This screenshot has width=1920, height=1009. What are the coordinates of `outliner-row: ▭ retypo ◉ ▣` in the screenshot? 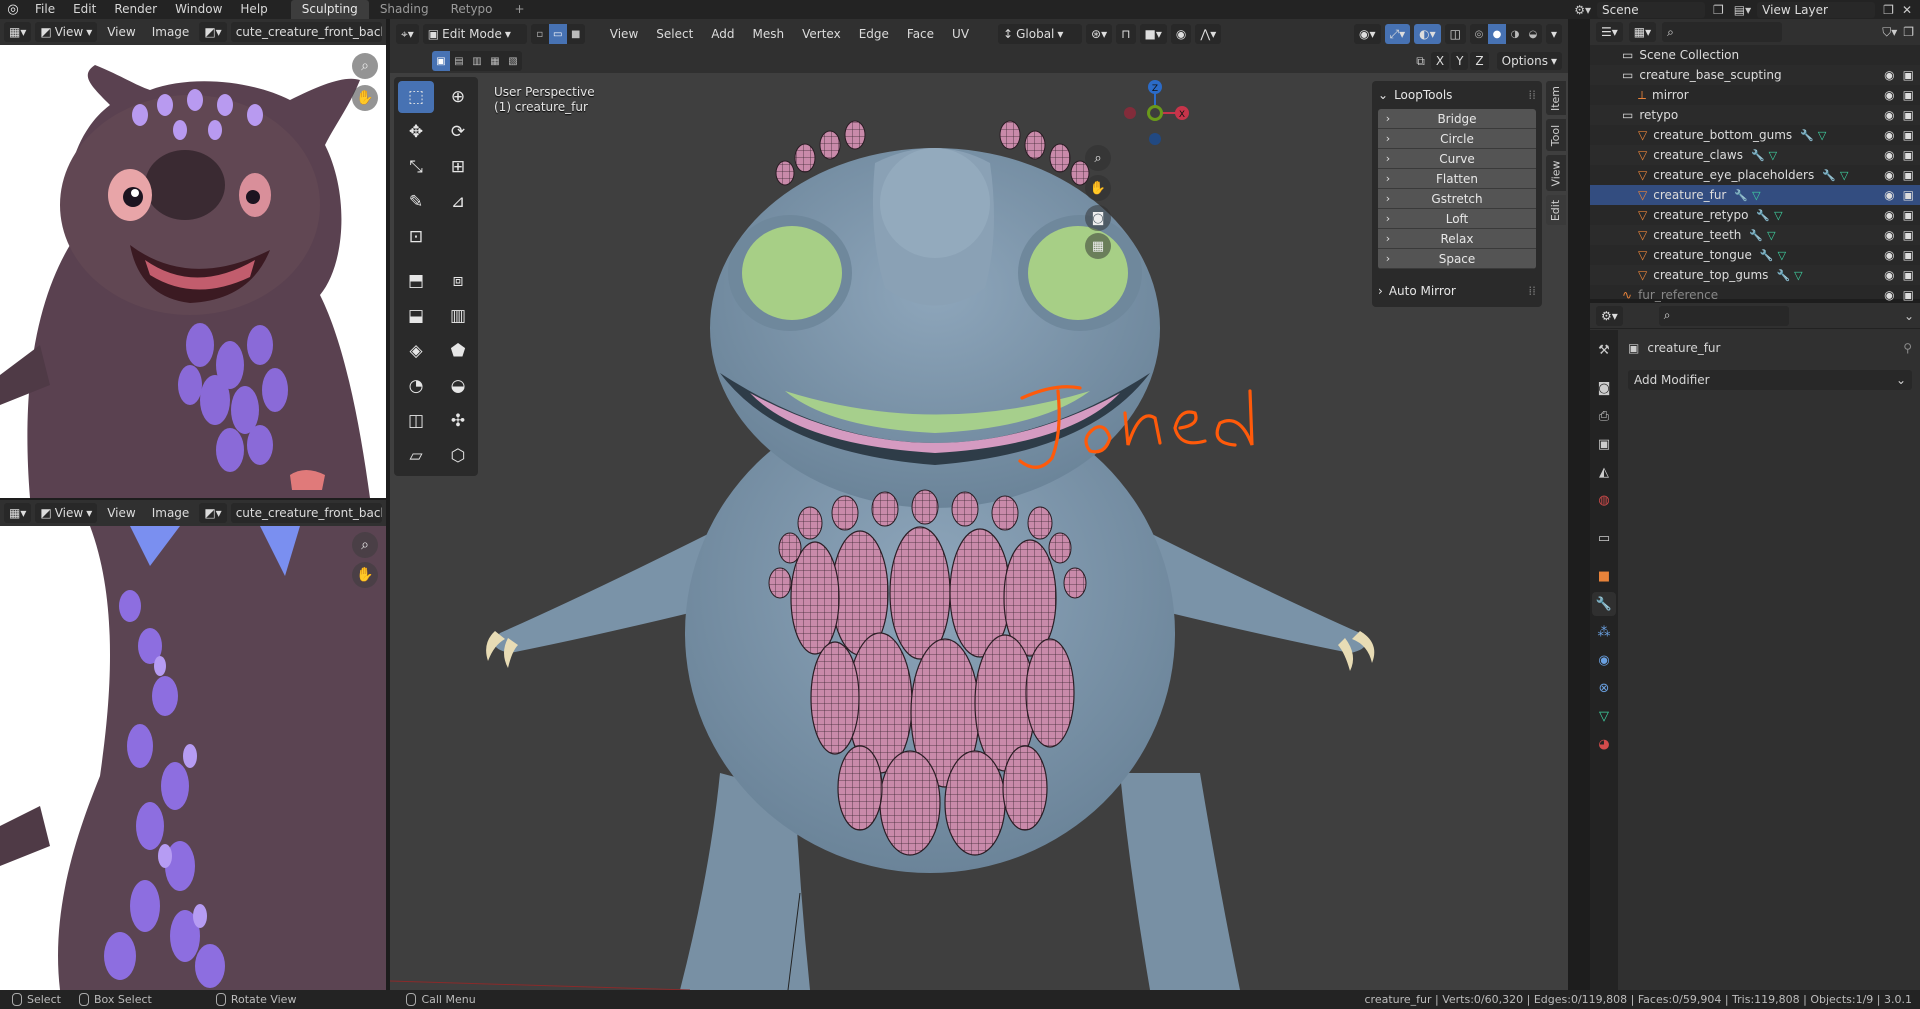 It's located at (1755, 115).